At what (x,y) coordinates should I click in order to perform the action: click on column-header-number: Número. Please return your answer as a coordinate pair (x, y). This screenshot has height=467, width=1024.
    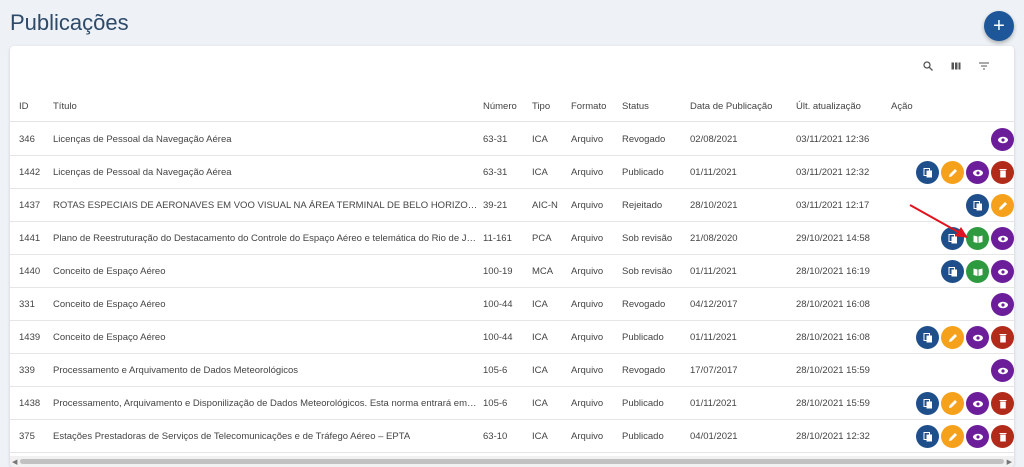
    Looking at the image, I should click on (500, 106).